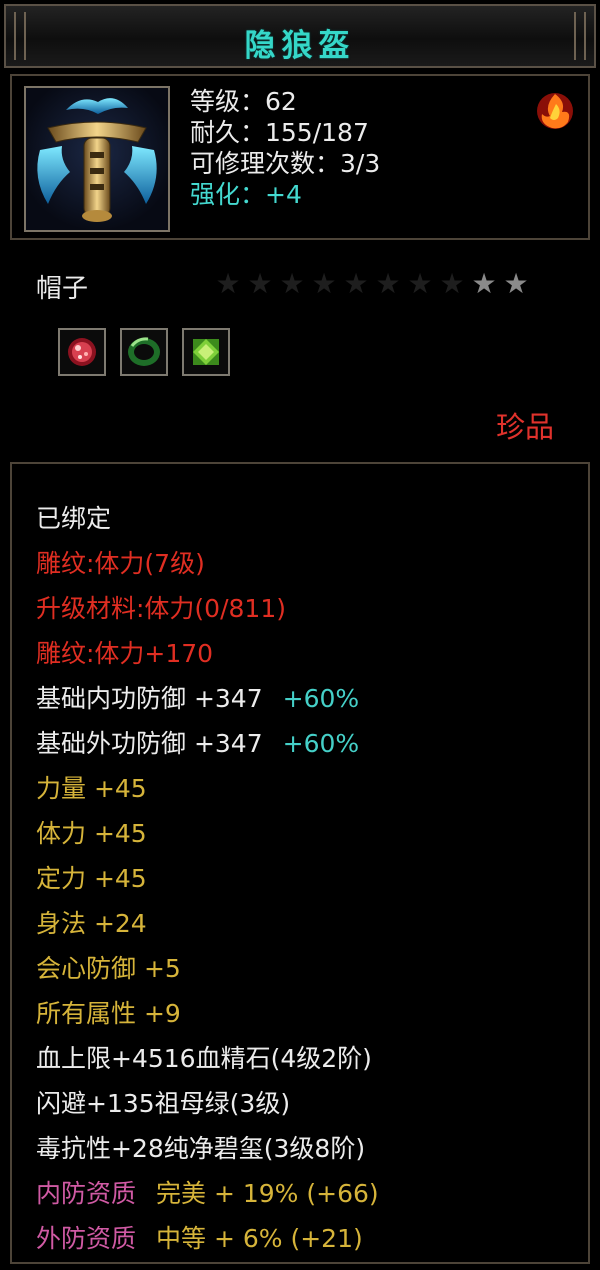 This screenshot has height=1270, width=600. I want to click on enhance-stat: 强化：+4, so click(246, 194).